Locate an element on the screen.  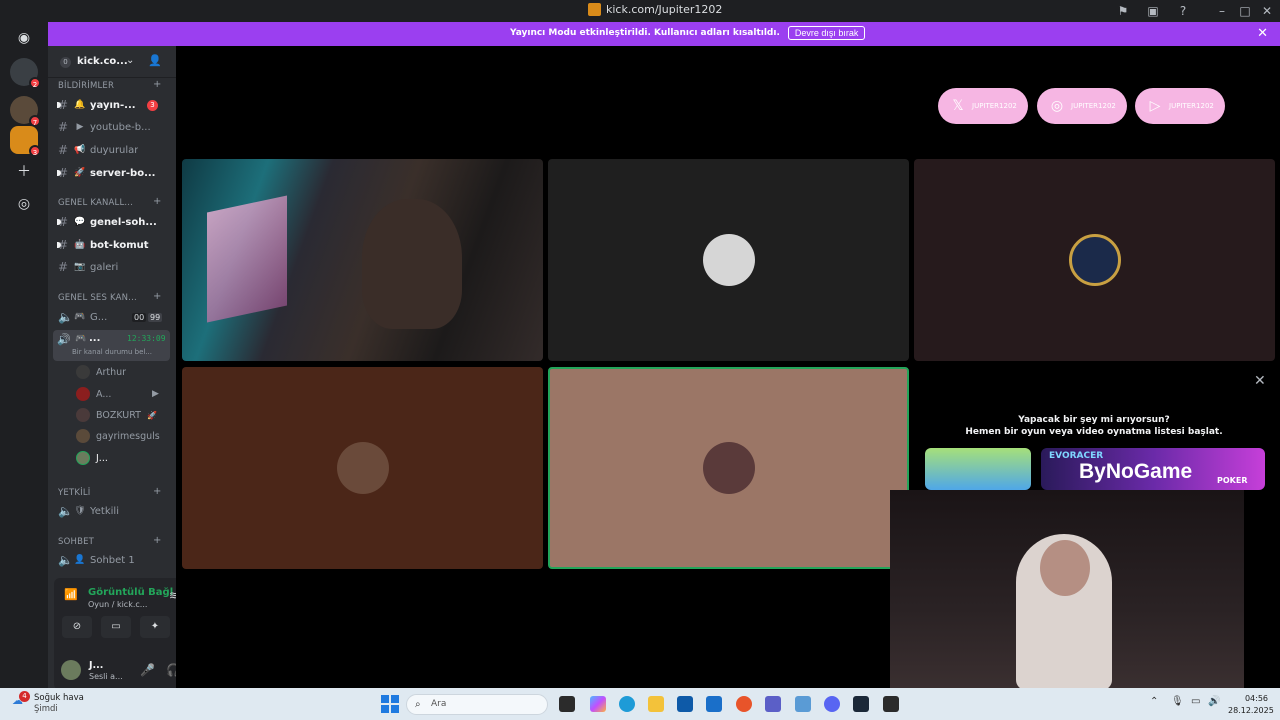
activity-close-icon: ✕ is located at coordinates (1260, 381).